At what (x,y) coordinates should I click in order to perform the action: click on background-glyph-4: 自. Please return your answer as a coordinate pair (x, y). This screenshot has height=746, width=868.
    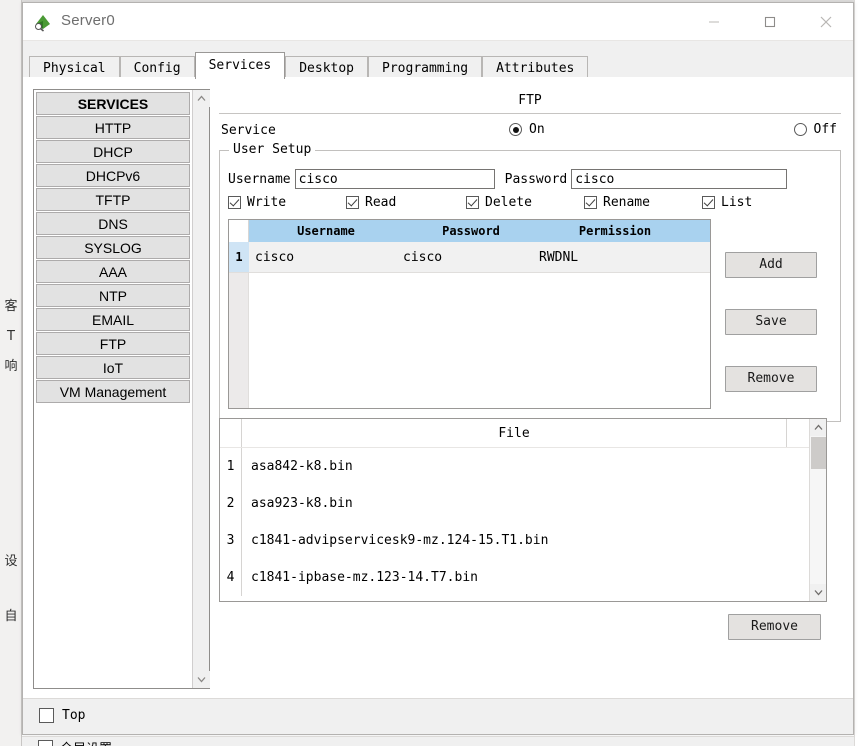
    Looking at the image, I should click on (11, 616).